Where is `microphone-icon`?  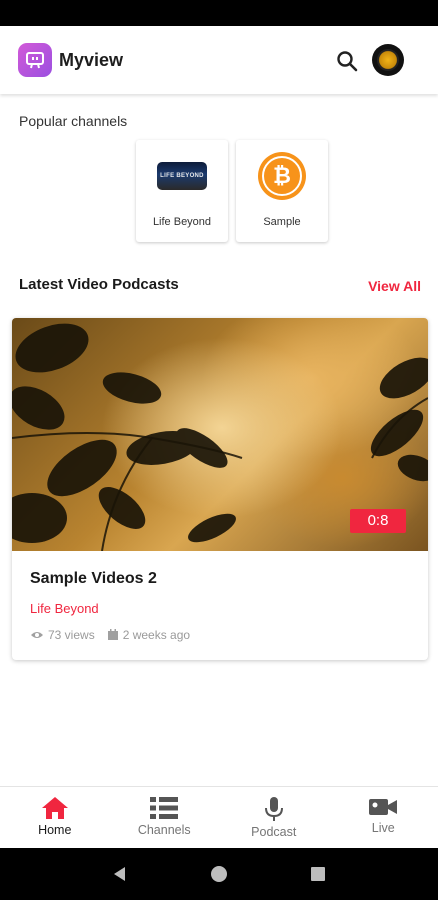
microphone-icon is located at coordinates (273, 809).